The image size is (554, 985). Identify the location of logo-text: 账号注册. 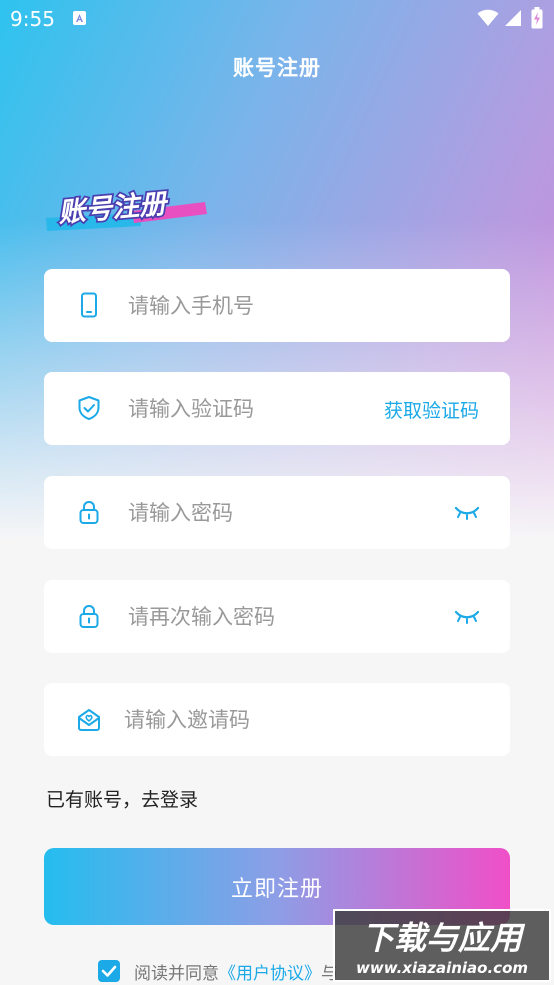
(113, 208).